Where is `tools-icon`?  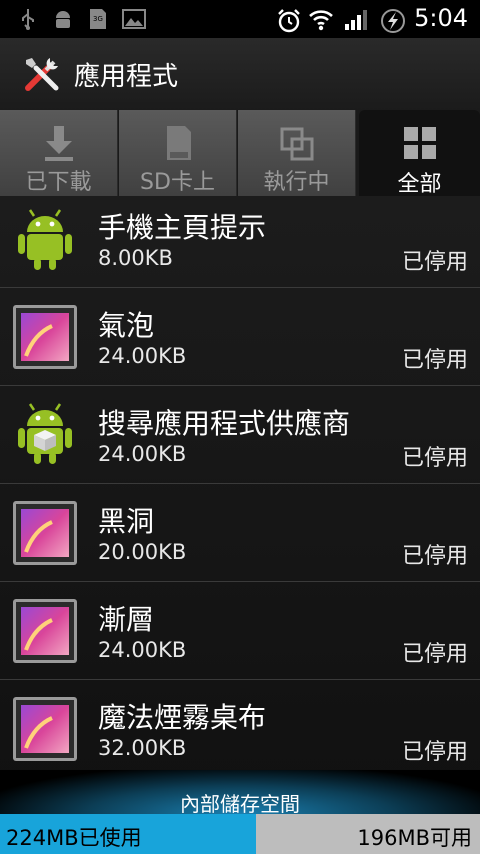 tools-icon is located at coordinates (42, 74).